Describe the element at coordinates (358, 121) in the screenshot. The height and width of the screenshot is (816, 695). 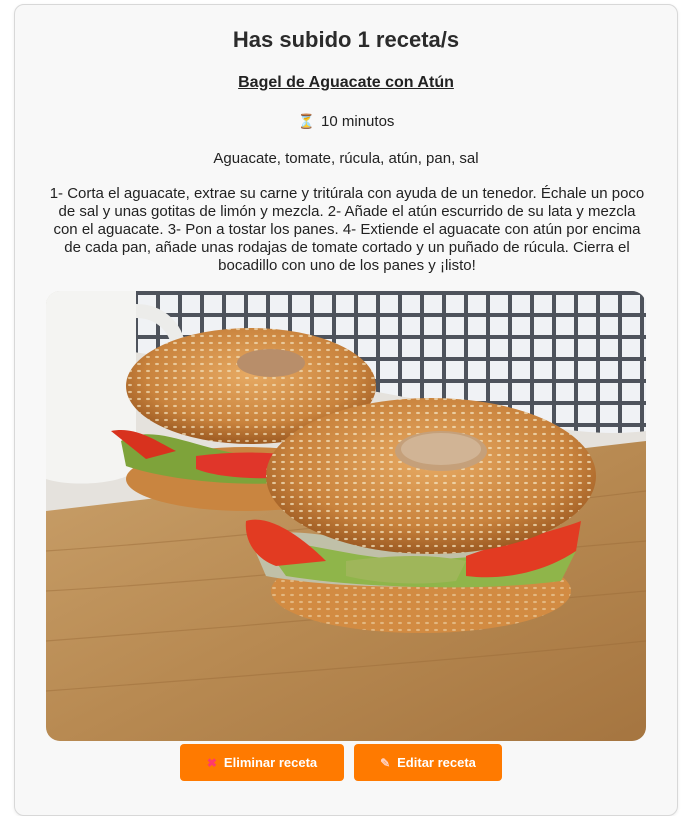
I see `recipe-time-value: 10 minutos` at that location.